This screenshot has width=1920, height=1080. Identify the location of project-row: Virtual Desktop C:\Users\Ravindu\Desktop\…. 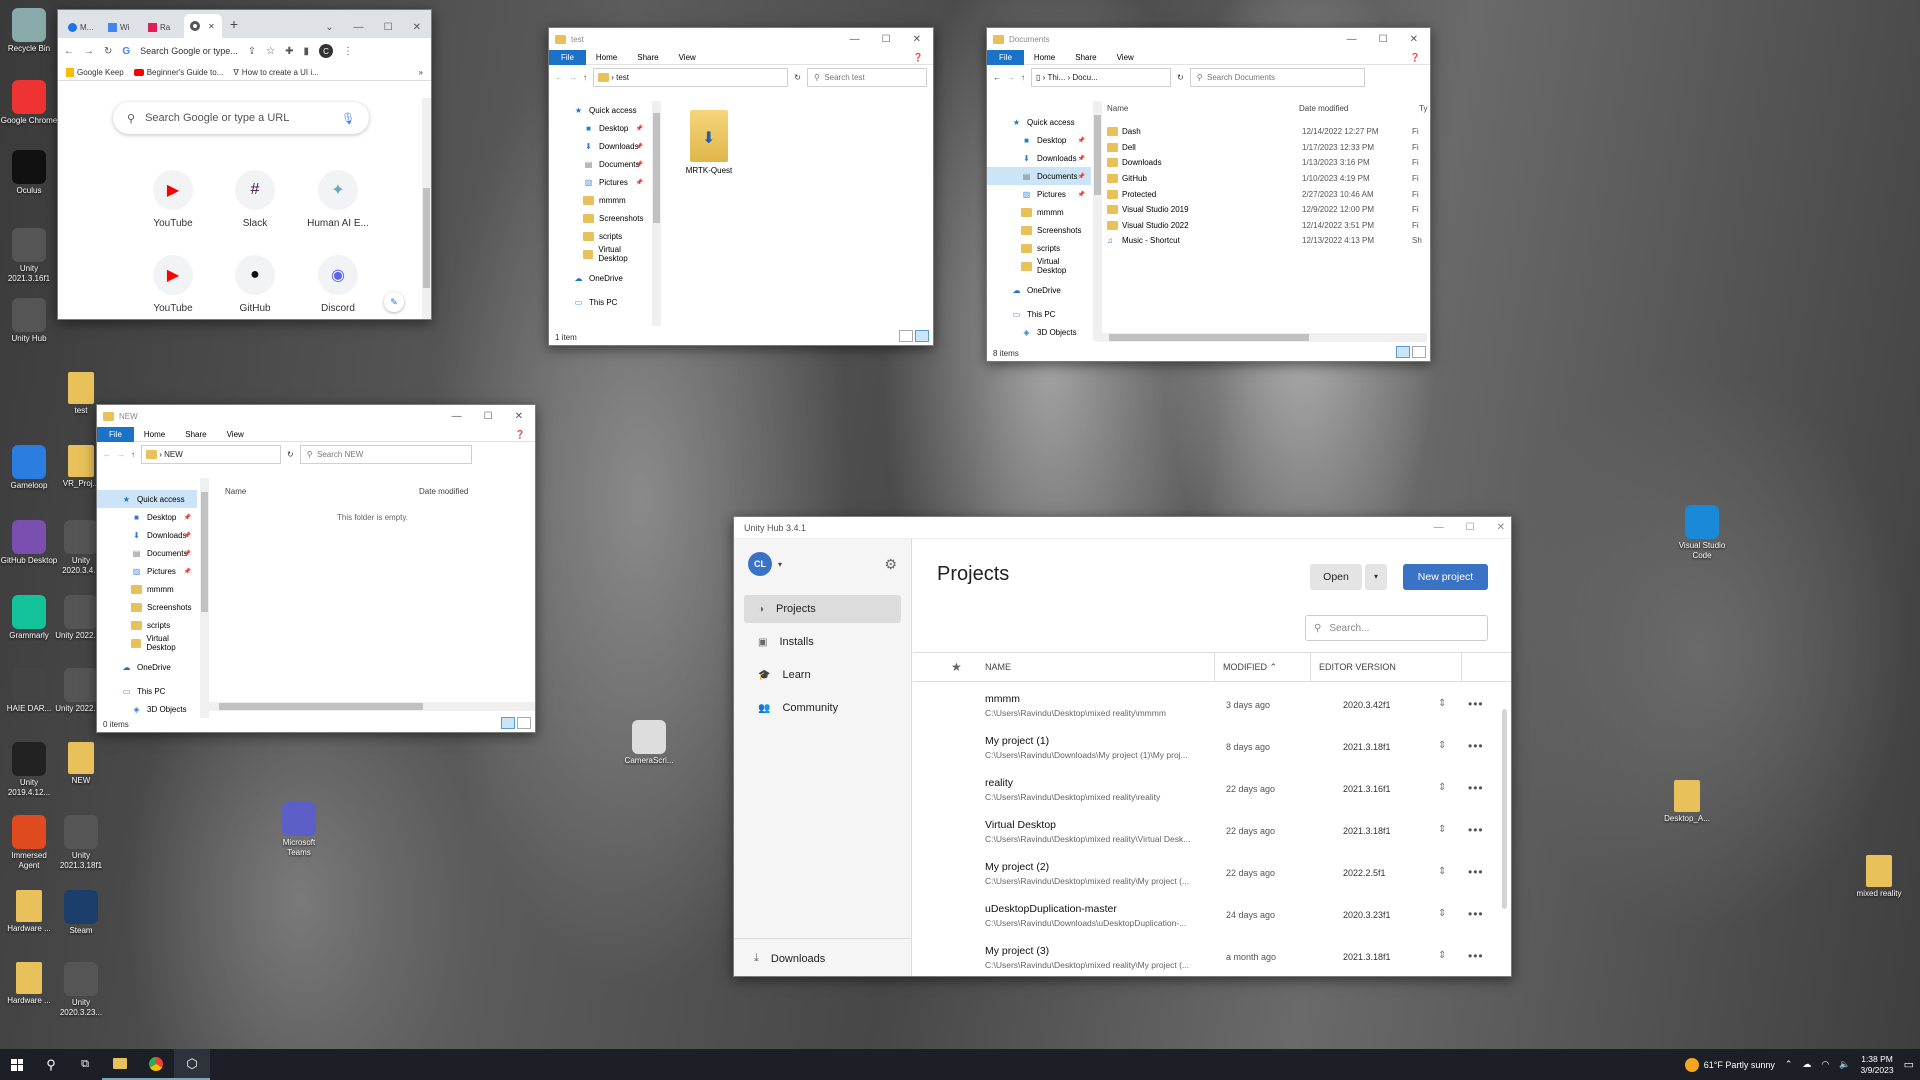
(1208, 836).